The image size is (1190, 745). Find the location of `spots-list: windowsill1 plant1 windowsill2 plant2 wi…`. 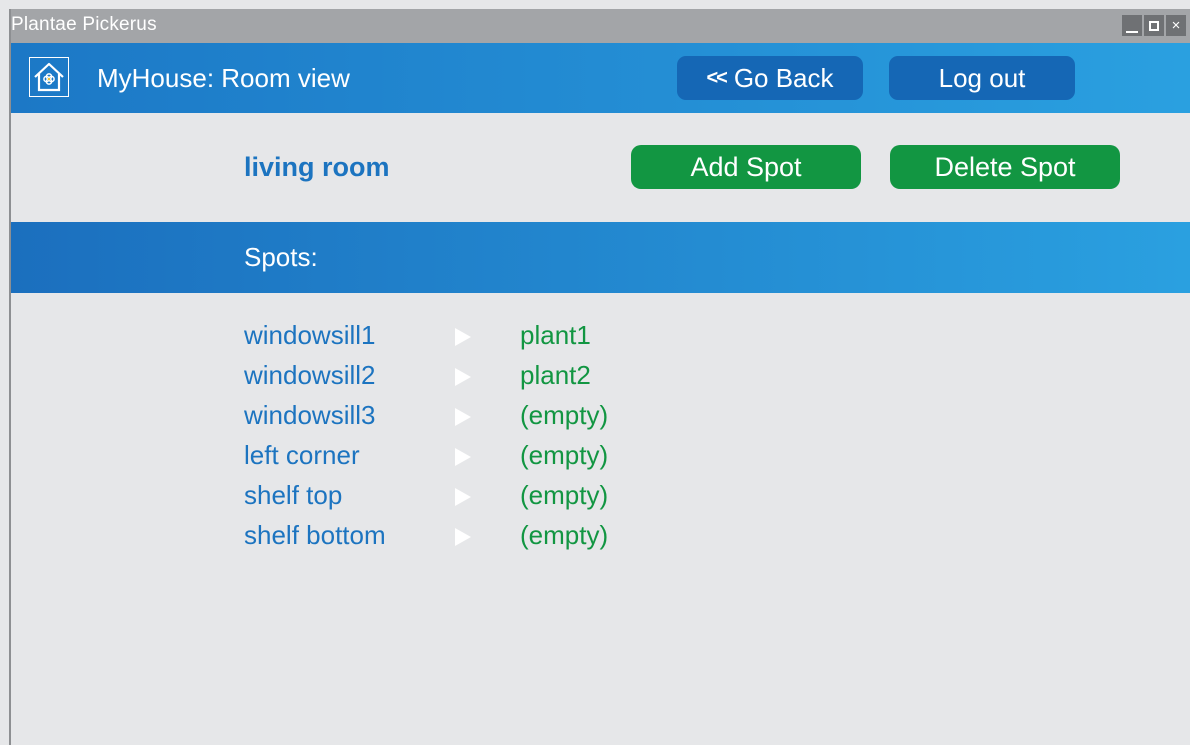

spots-list: windowsill1 plant1 windowsill2 plant2 wi… is located at coordinates (454, 440).